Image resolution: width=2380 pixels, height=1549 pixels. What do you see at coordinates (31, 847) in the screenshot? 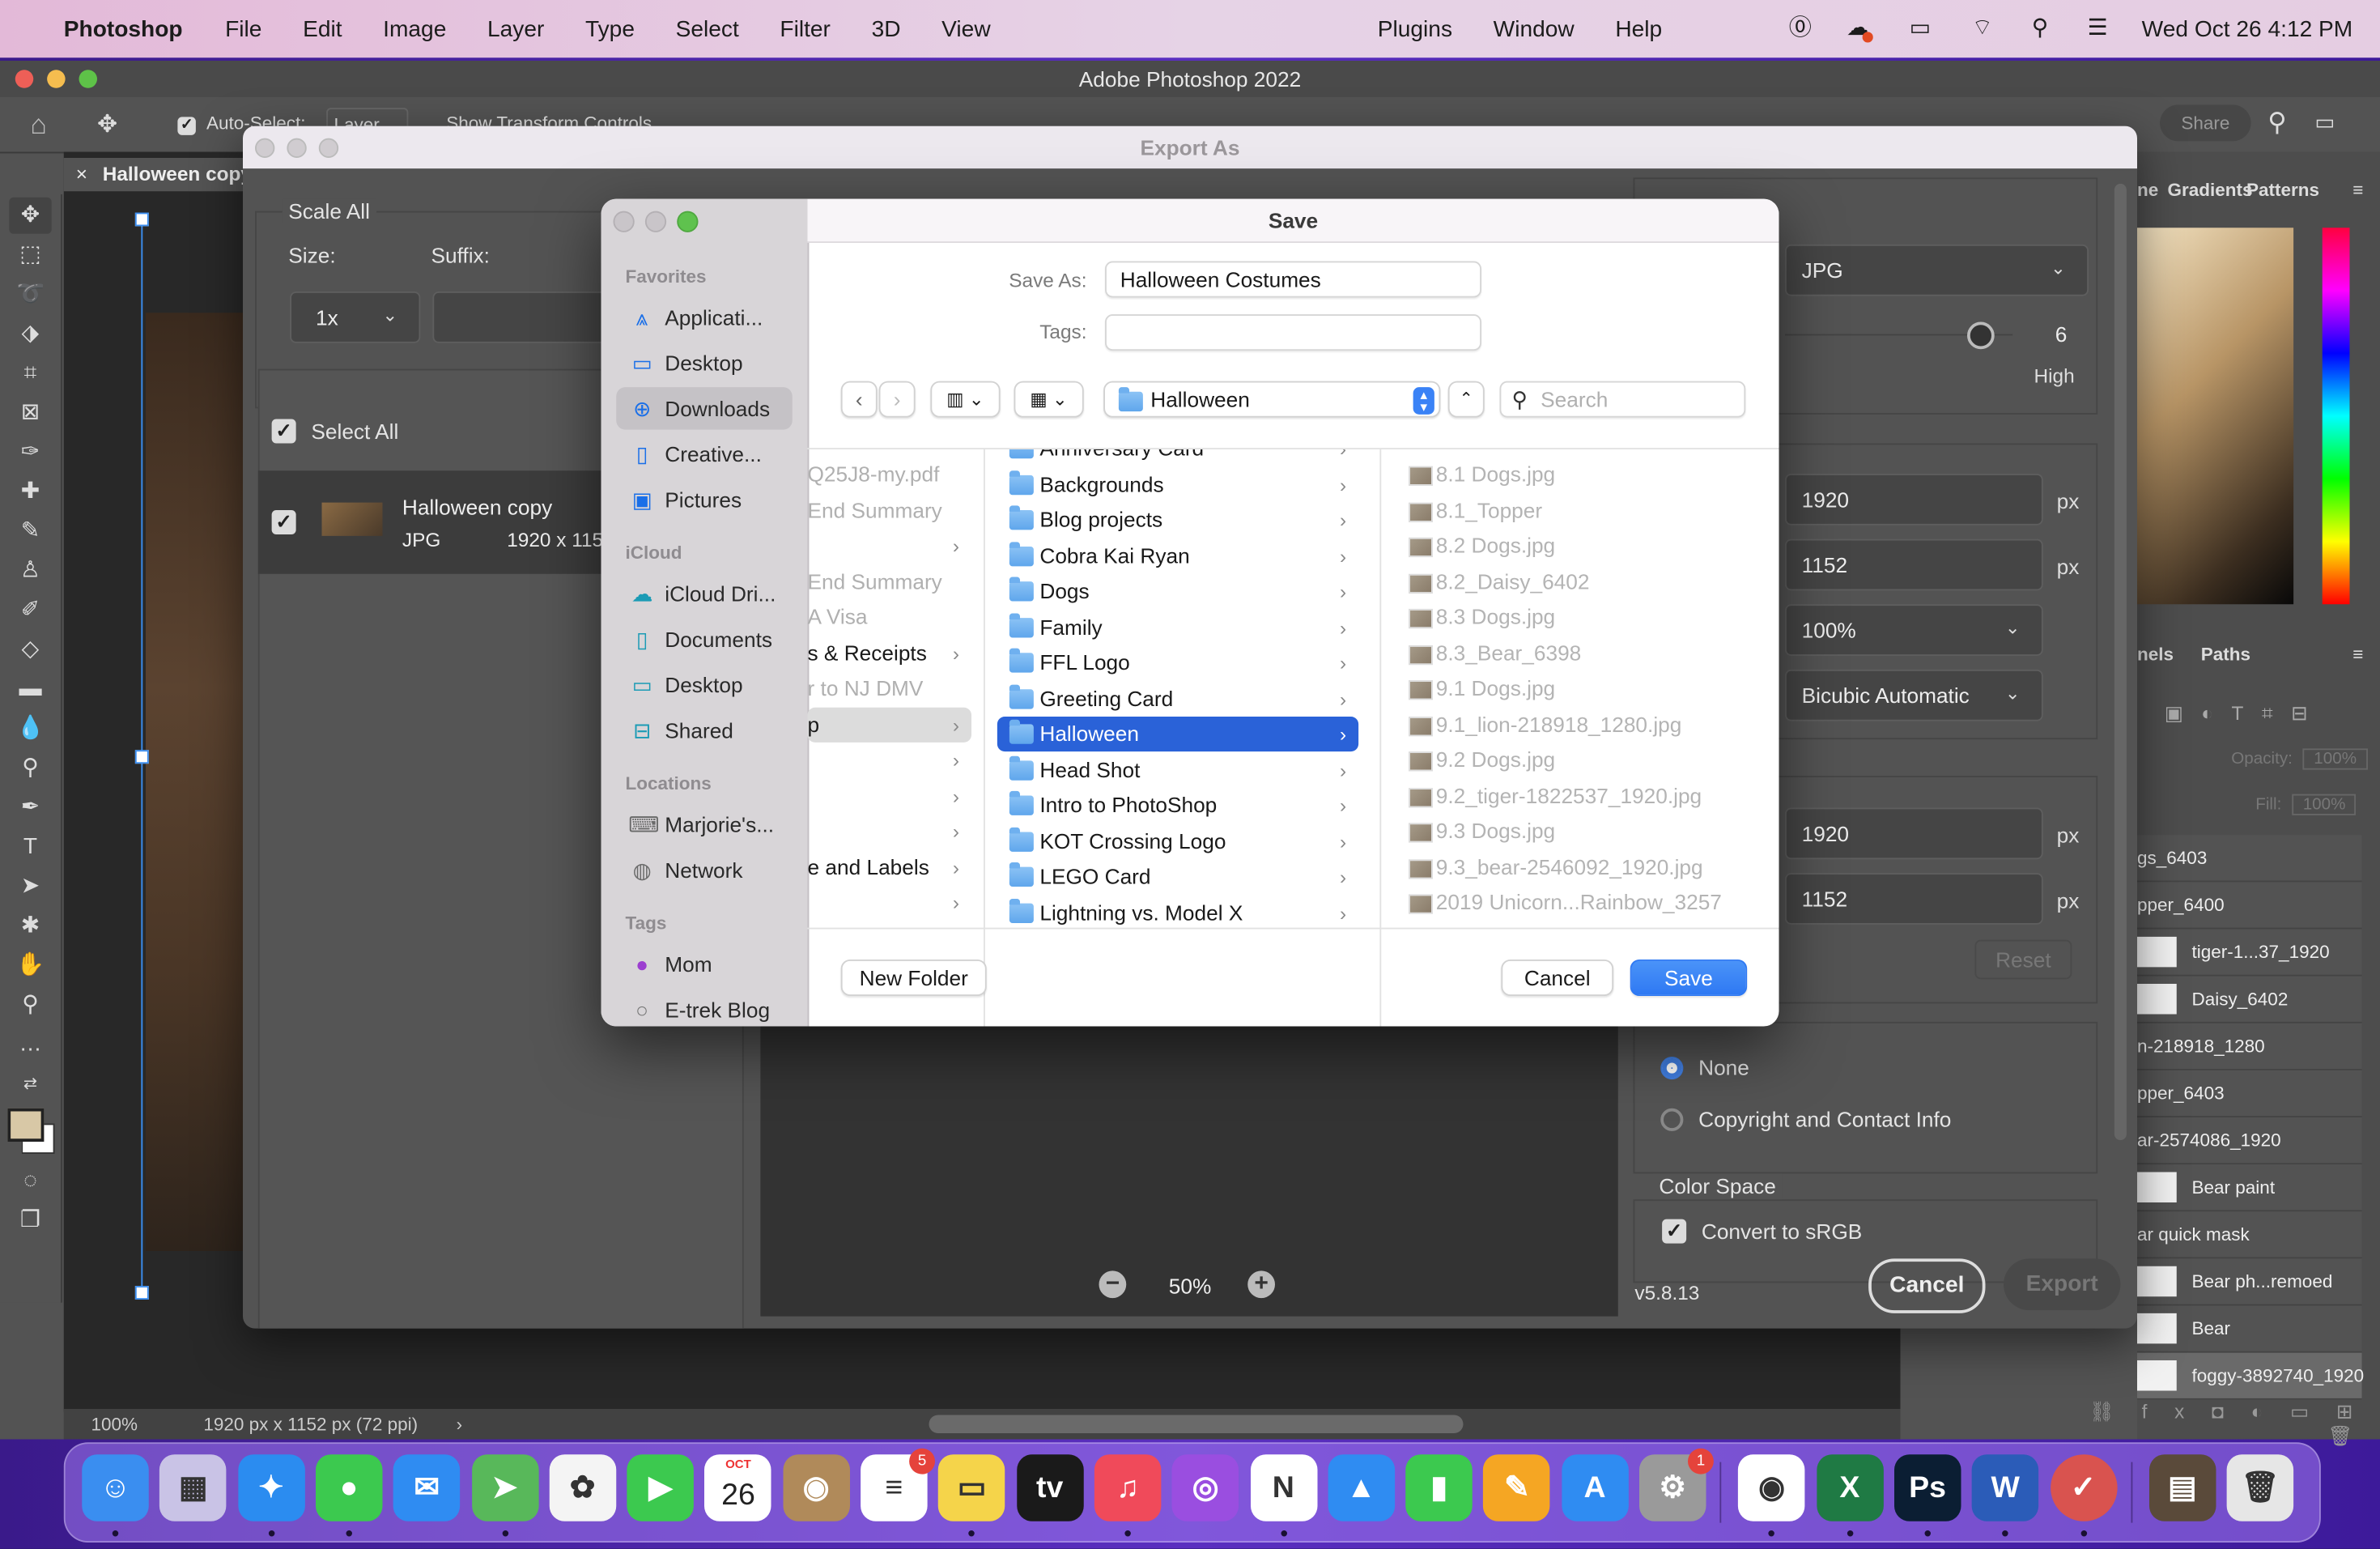
I see `type-tool-icon: T` at bounding box center [31, 847].